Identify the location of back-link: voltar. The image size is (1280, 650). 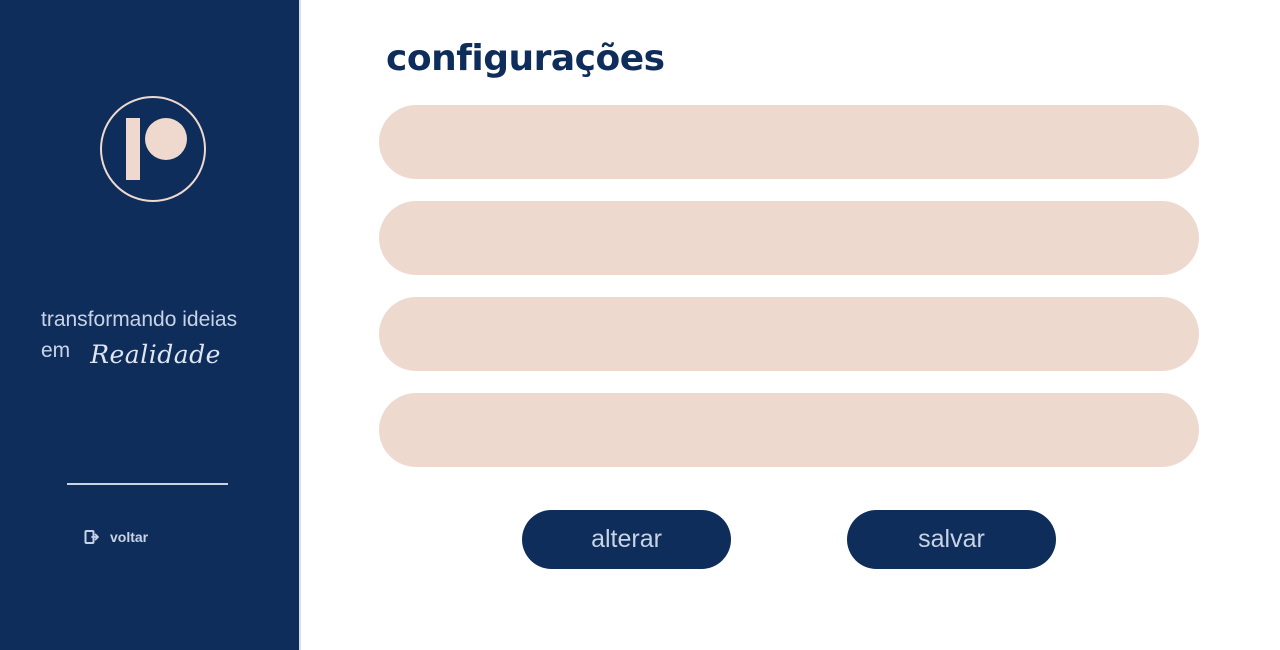
(116, 537).